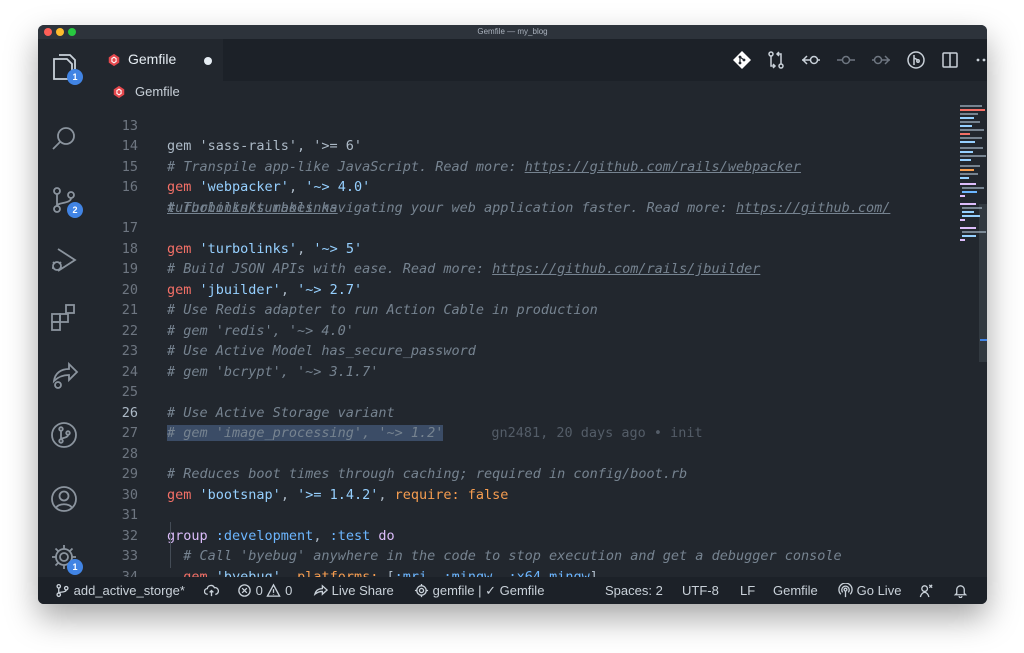 The width and height of the screenshot is (1024, 653). Describe the element at coordinates (129, 590) in the screenshot. I see `branch-name: add_active_storge*` at that location.